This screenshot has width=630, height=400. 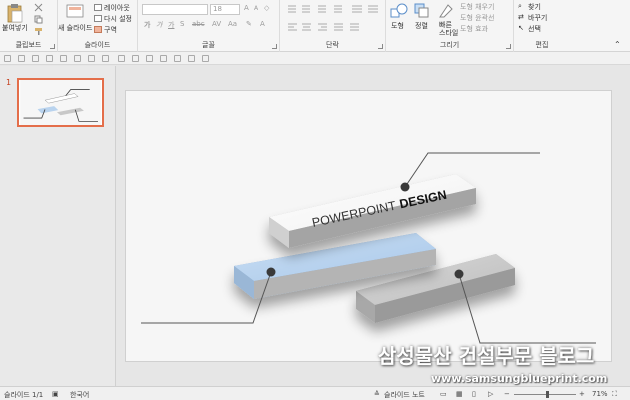 I want to click on zoom-slider, so click(x=545, y=394).